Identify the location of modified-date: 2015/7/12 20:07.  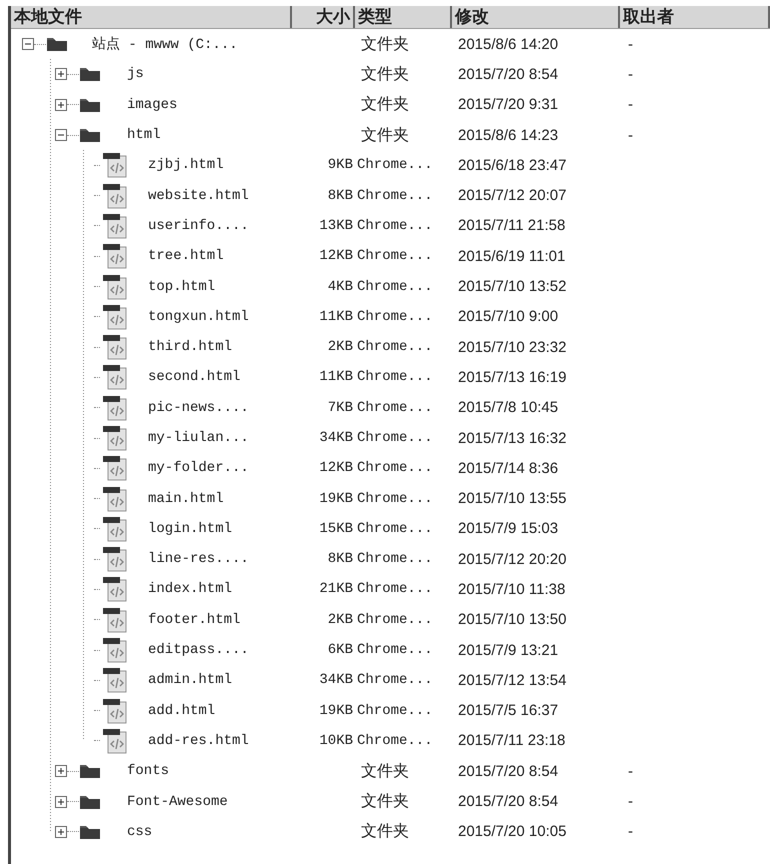
(512, 195).